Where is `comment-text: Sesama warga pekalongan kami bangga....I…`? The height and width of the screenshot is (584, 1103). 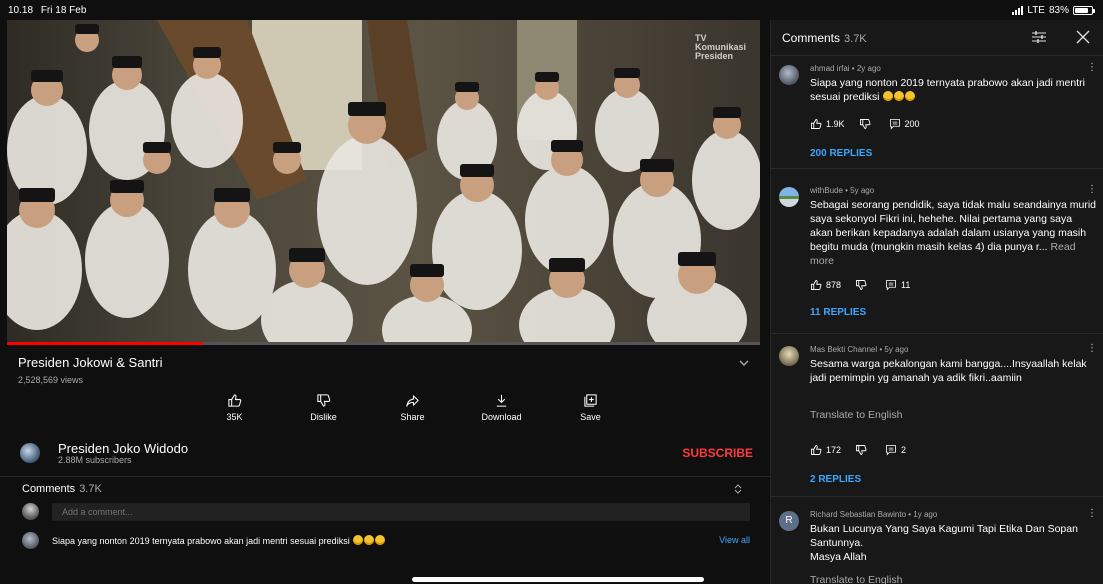
comment-text: Sesama warga pekalongan kami bangga....I… is located at coordinates (948, 371).